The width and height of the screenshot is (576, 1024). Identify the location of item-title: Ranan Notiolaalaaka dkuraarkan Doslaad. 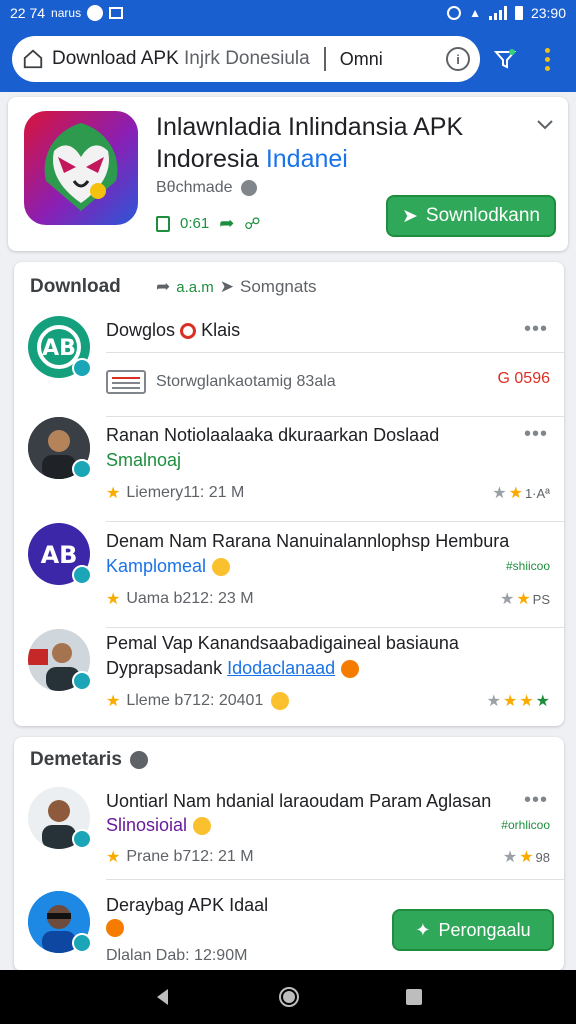
(273, 435).